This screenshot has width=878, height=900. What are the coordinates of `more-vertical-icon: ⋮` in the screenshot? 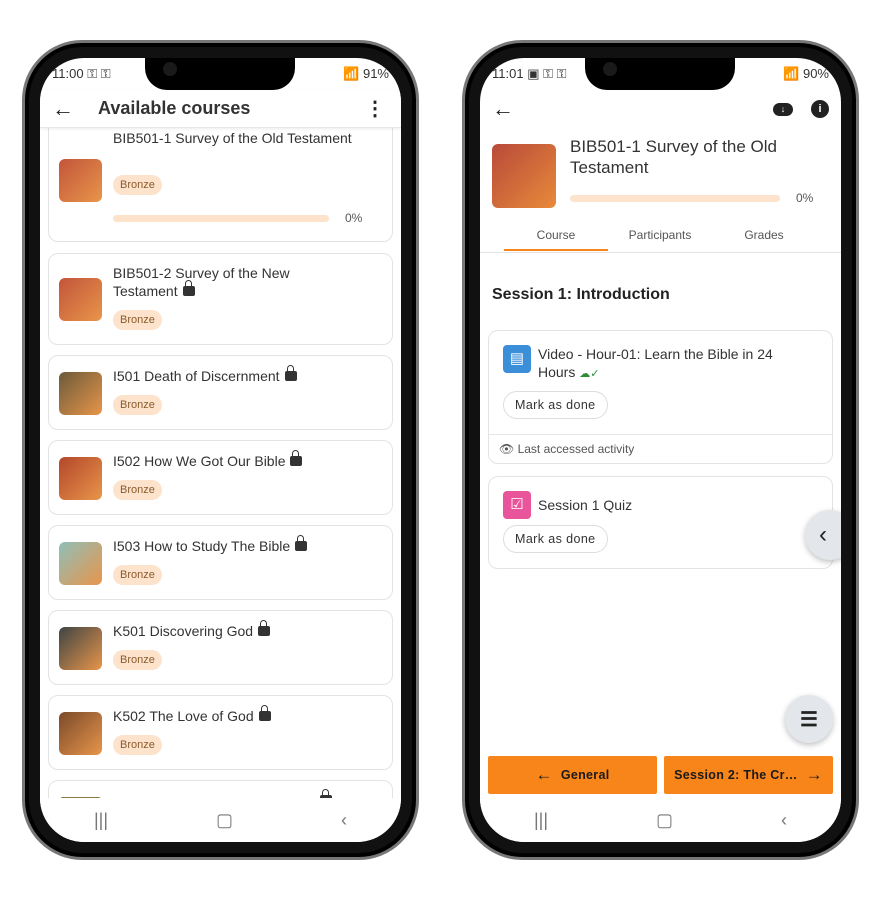 It's located at (375, 108).